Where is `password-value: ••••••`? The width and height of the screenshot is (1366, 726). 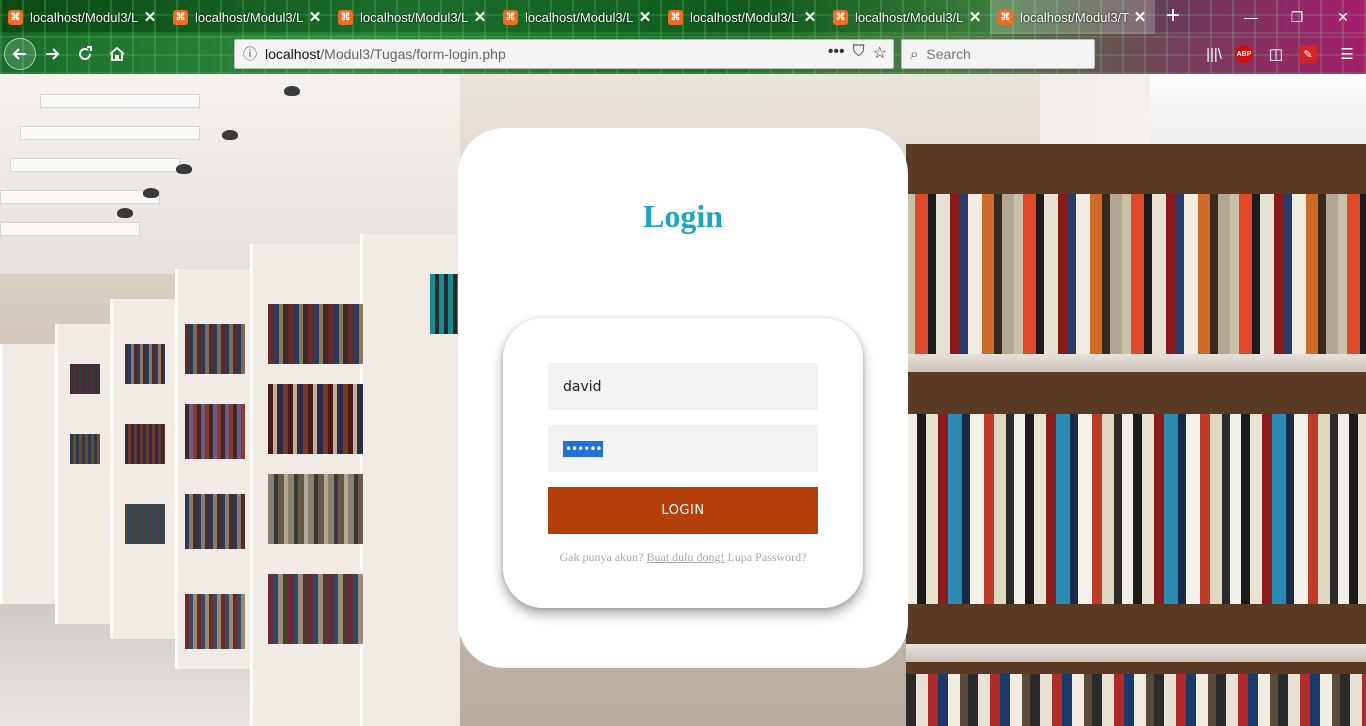
password-value: •••••• is located at coordinates (583, 448).